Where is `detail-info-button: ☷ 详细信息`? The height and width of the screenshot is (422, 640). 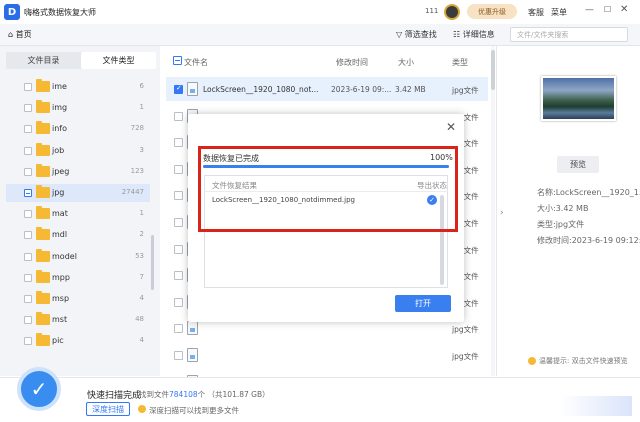 detail-info-button: ☷ 详细信息 is located at coordinates (474, 34).